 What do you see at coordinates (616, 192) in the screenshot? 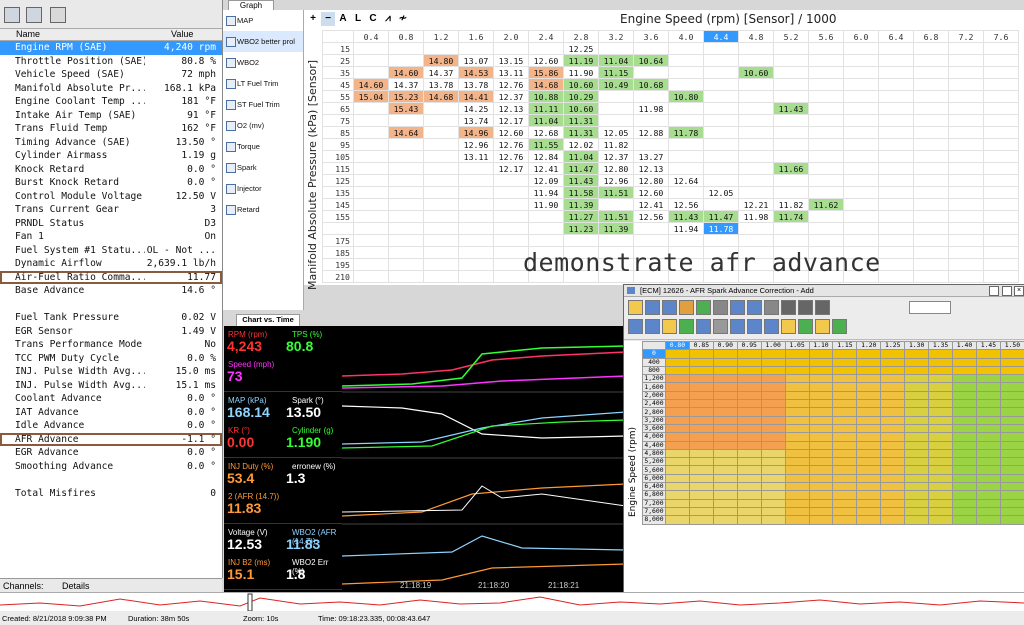
I see `histogram-cell: 11.51` at bounding box center [616, 192].